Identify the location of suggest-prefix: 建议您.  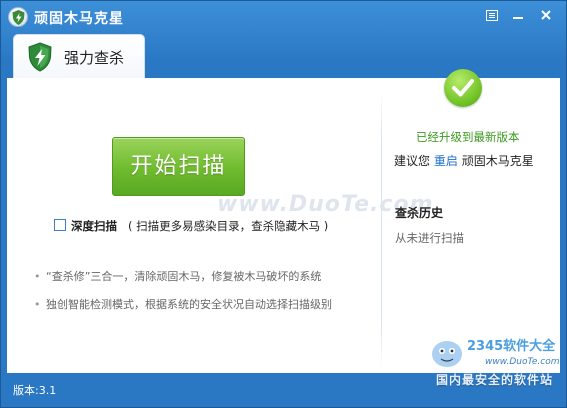
(412, 161).